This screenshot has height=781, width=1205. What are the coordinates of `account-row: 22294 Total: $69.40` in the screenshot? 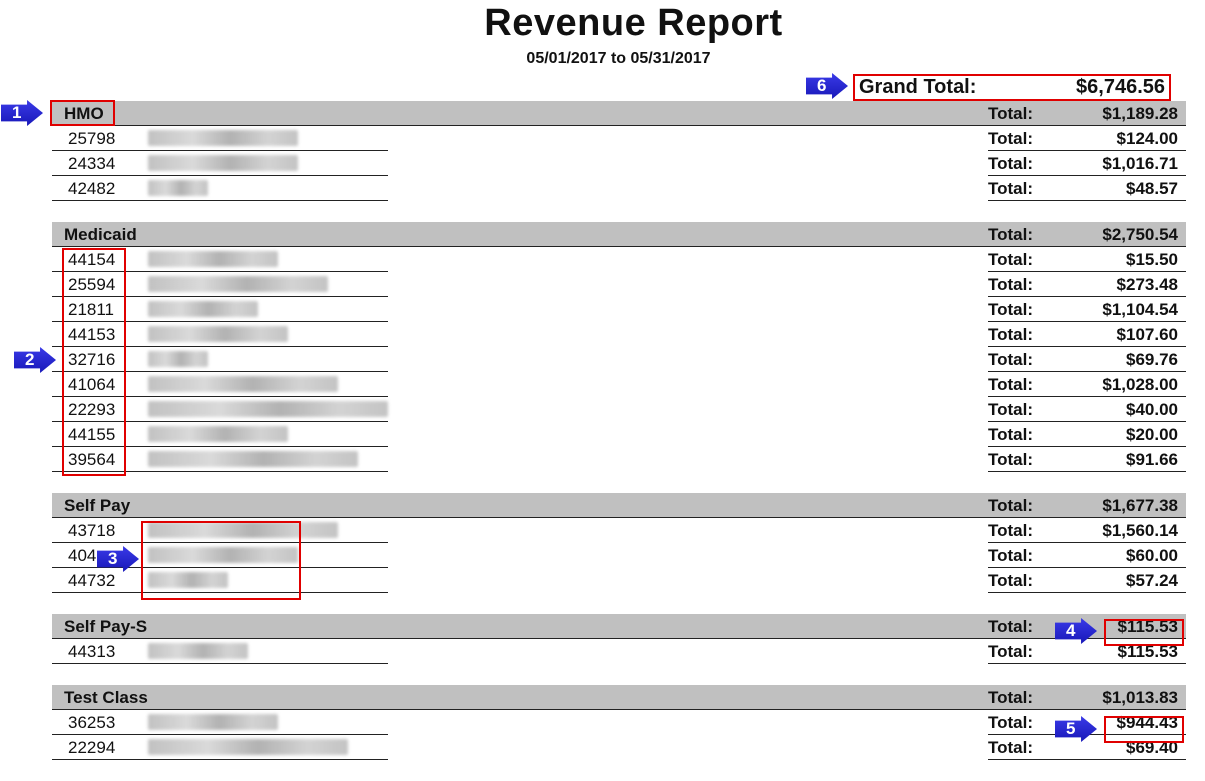 It's located at (619, 747).